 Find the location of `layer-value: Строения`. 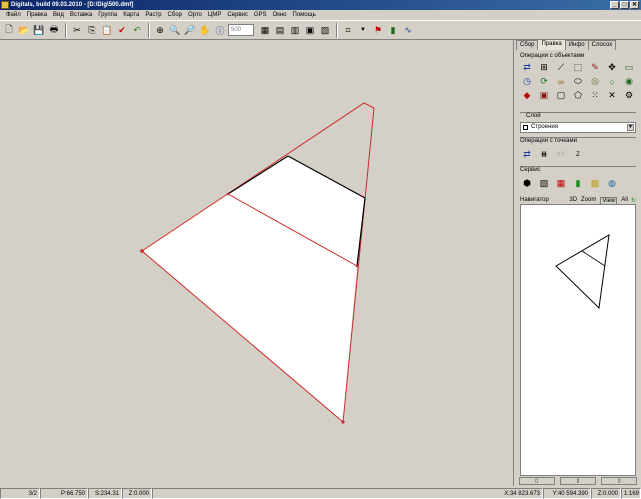

layer-value: Строения is located at coordinates (545, 127).